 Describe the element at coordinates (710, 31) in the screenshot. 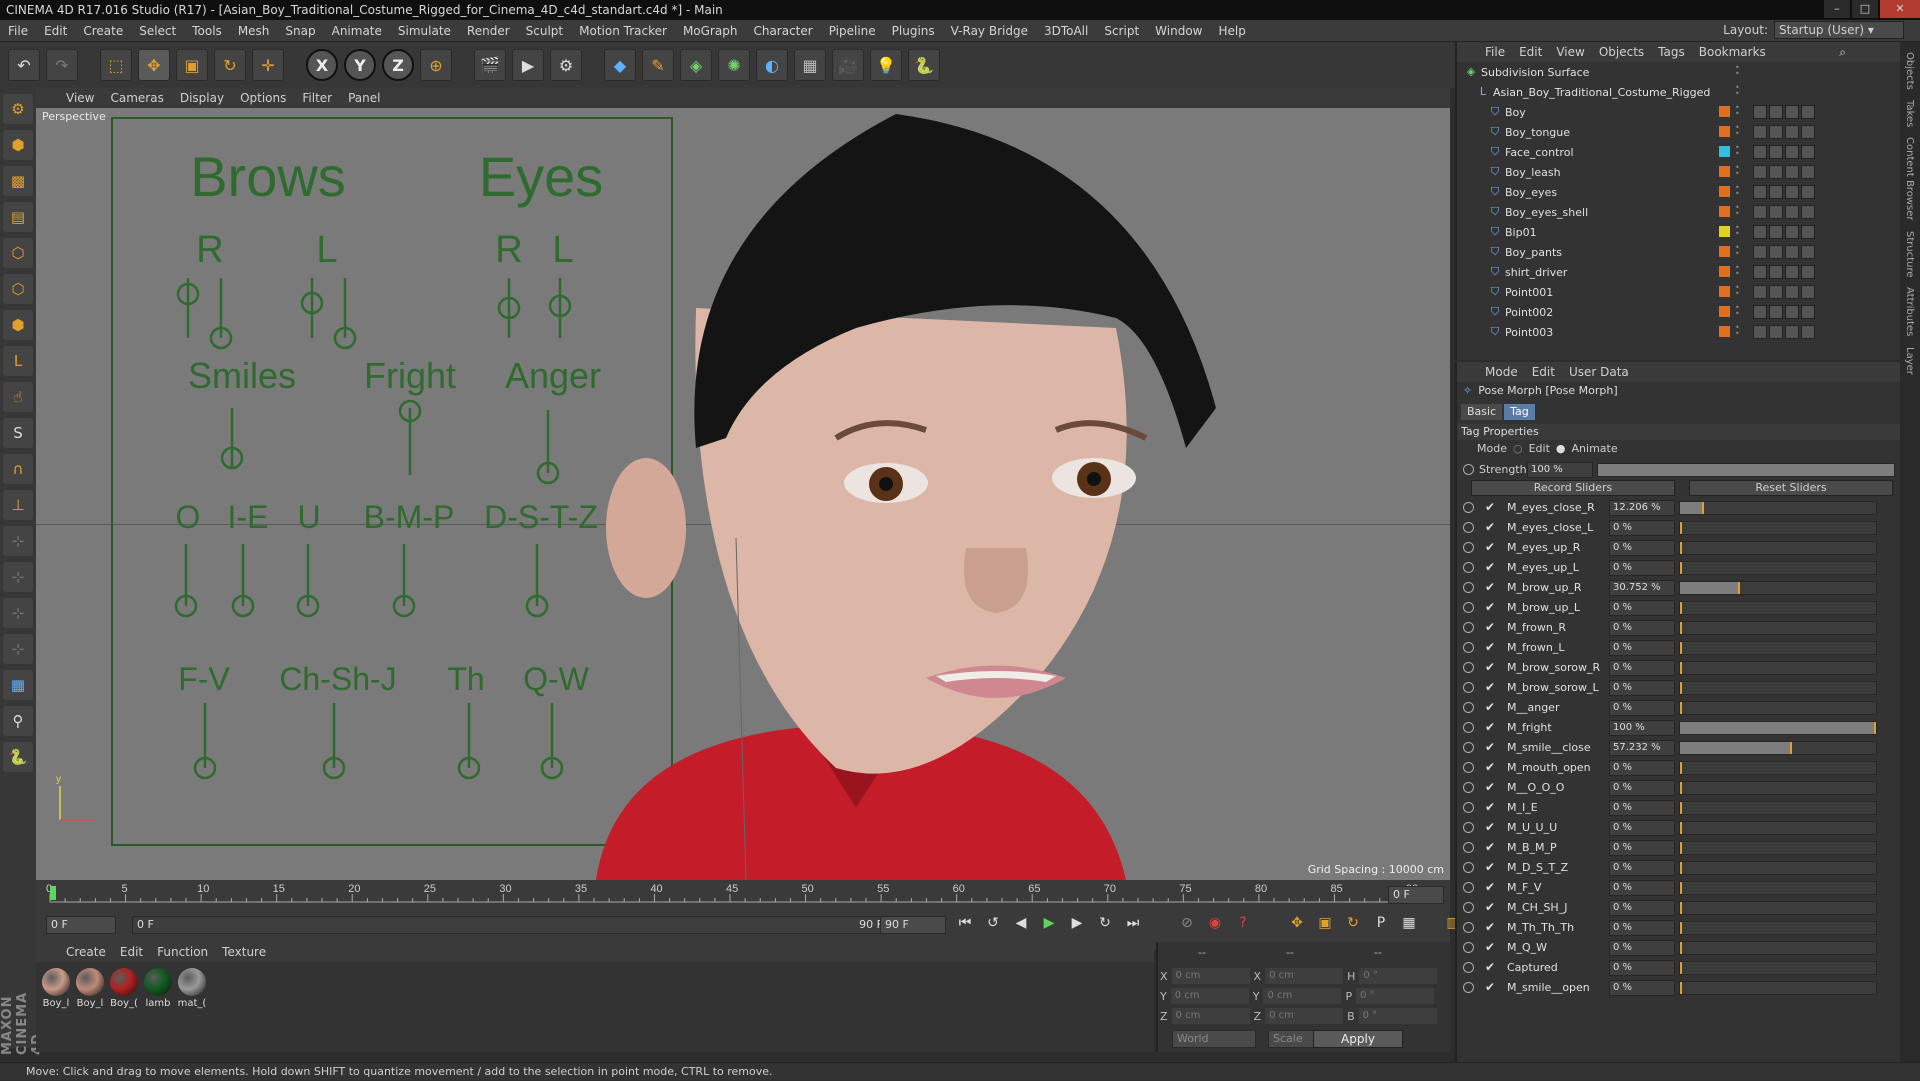

I see `menu-mograph: MoGraph` at that location.